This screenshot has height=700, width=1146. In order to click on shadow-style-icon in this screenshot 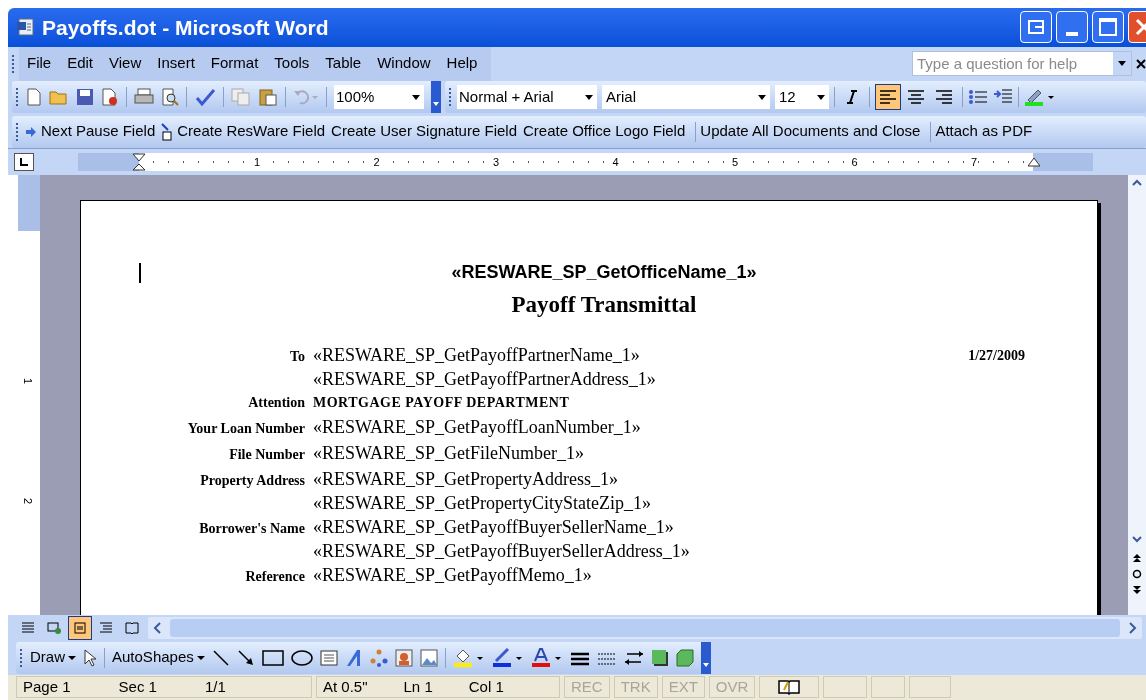, I will do `click(659, 657)`.